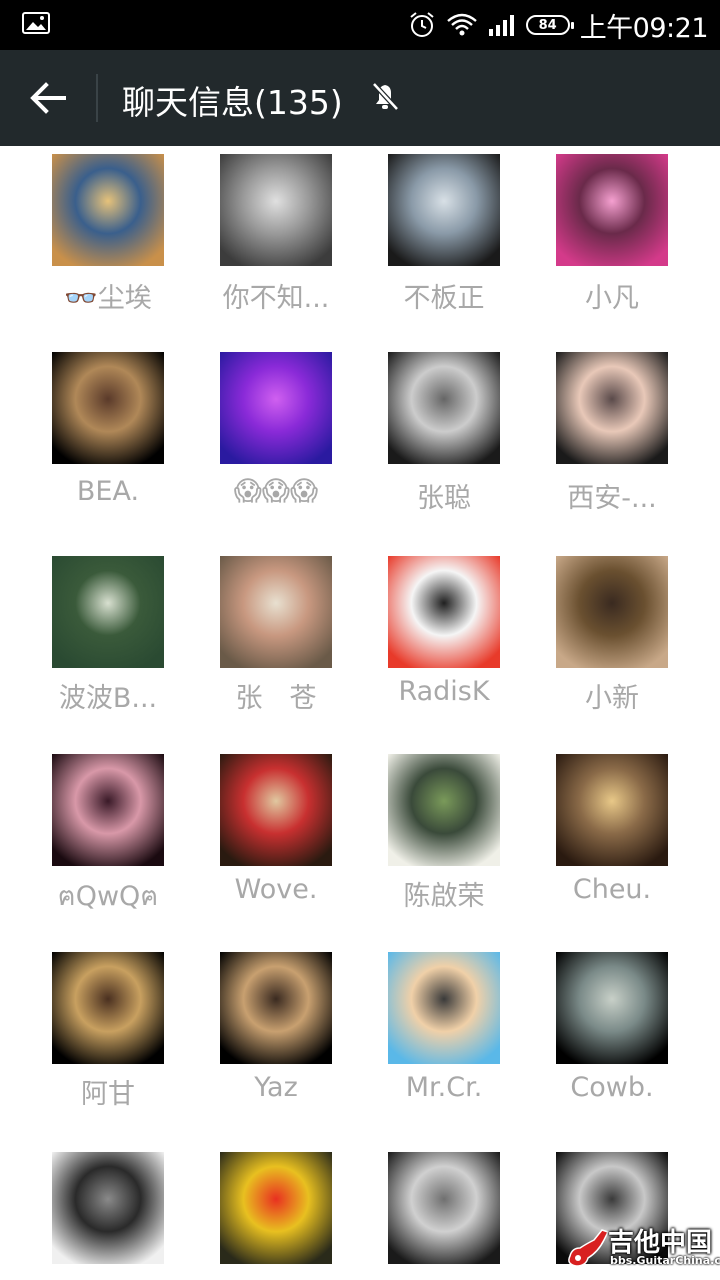 This screenshot has width=720, height=1280. I want to click on member-name: Mr.Cr., so click(444, 1087).